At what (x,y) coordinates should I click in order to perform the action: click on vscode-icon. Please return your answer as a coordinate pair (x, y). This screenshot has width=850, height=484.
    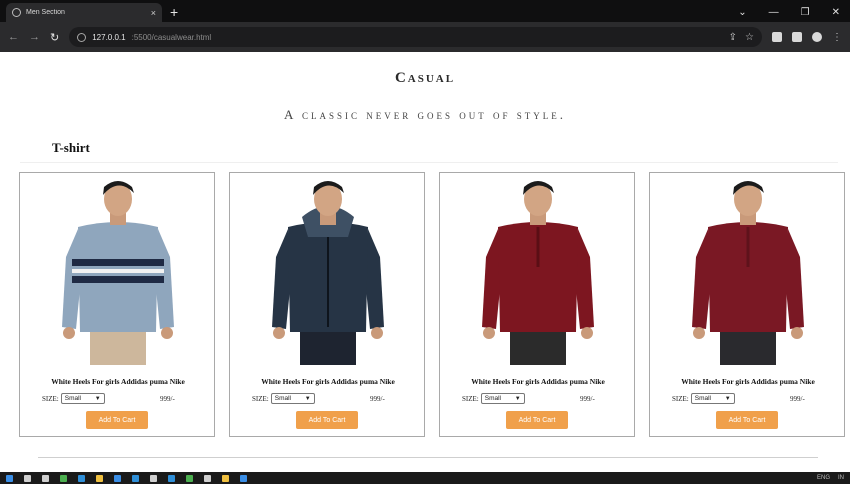
    Looking at the image, I should click on (171, 478).